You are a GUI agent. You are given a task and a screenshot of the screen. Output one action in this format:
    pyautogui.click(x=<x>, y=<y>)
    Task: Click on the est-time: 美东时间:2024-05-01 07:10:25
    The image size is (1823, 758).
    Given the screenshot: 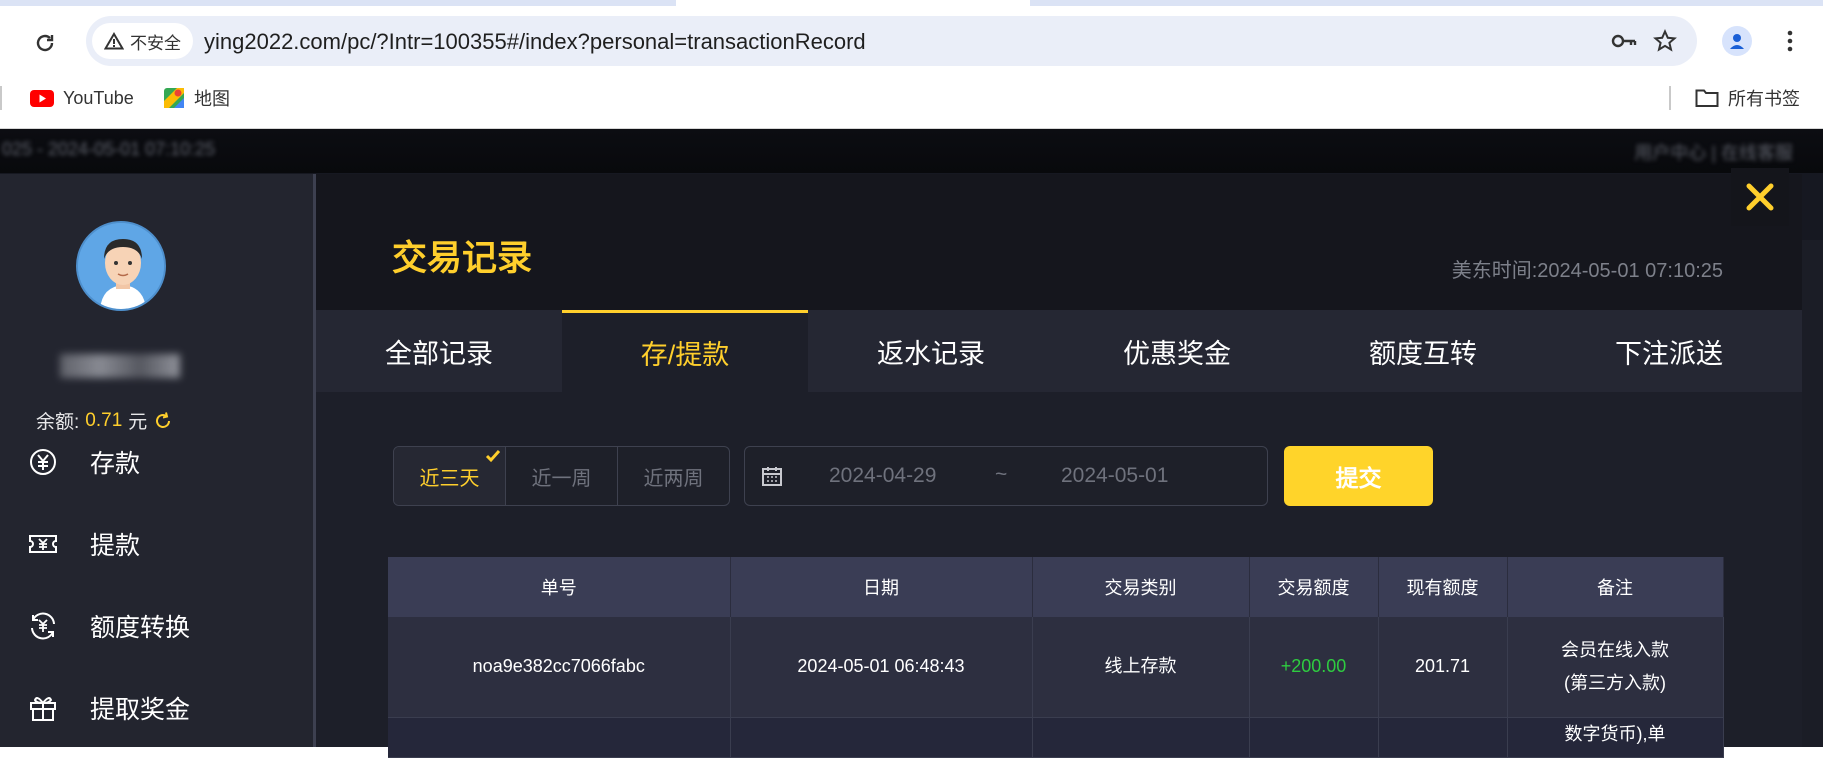 What is the action you would take?
    pyautogui.click(x=1587, y=268)
    